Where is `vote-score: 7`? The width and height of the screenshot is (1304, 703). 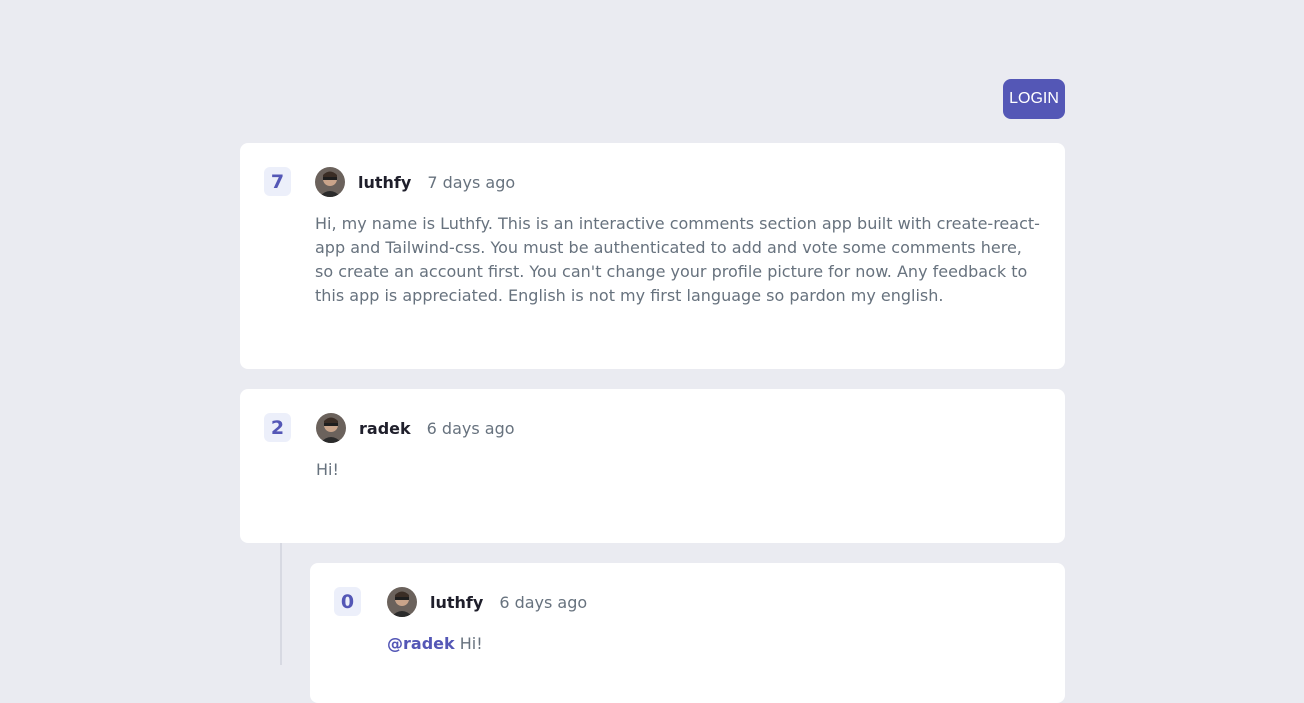
vote-score: 7 is located at coordinates (277, 181).